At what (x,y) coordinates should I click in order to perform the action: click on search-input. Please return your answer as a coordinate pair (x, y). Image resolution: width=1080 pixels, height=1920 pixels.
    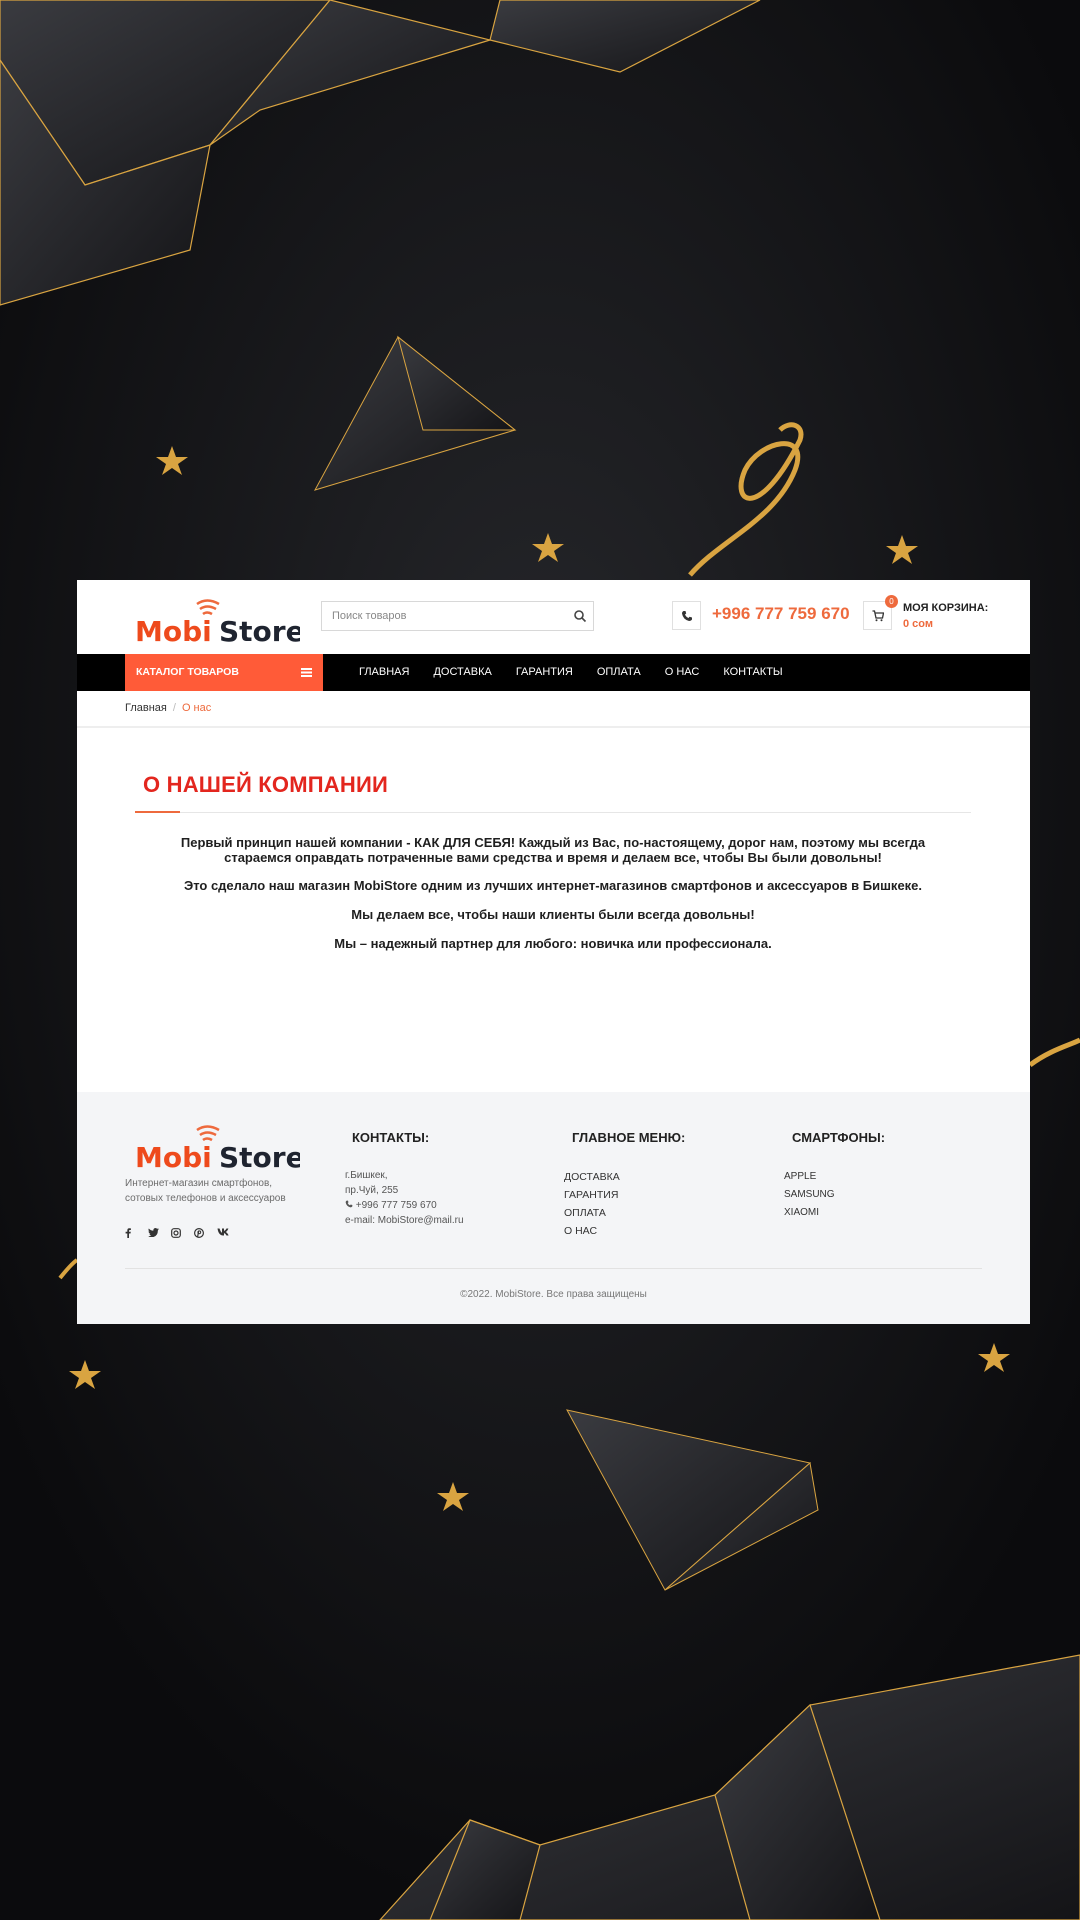
    Looking at the image, I should click on (442, 616).